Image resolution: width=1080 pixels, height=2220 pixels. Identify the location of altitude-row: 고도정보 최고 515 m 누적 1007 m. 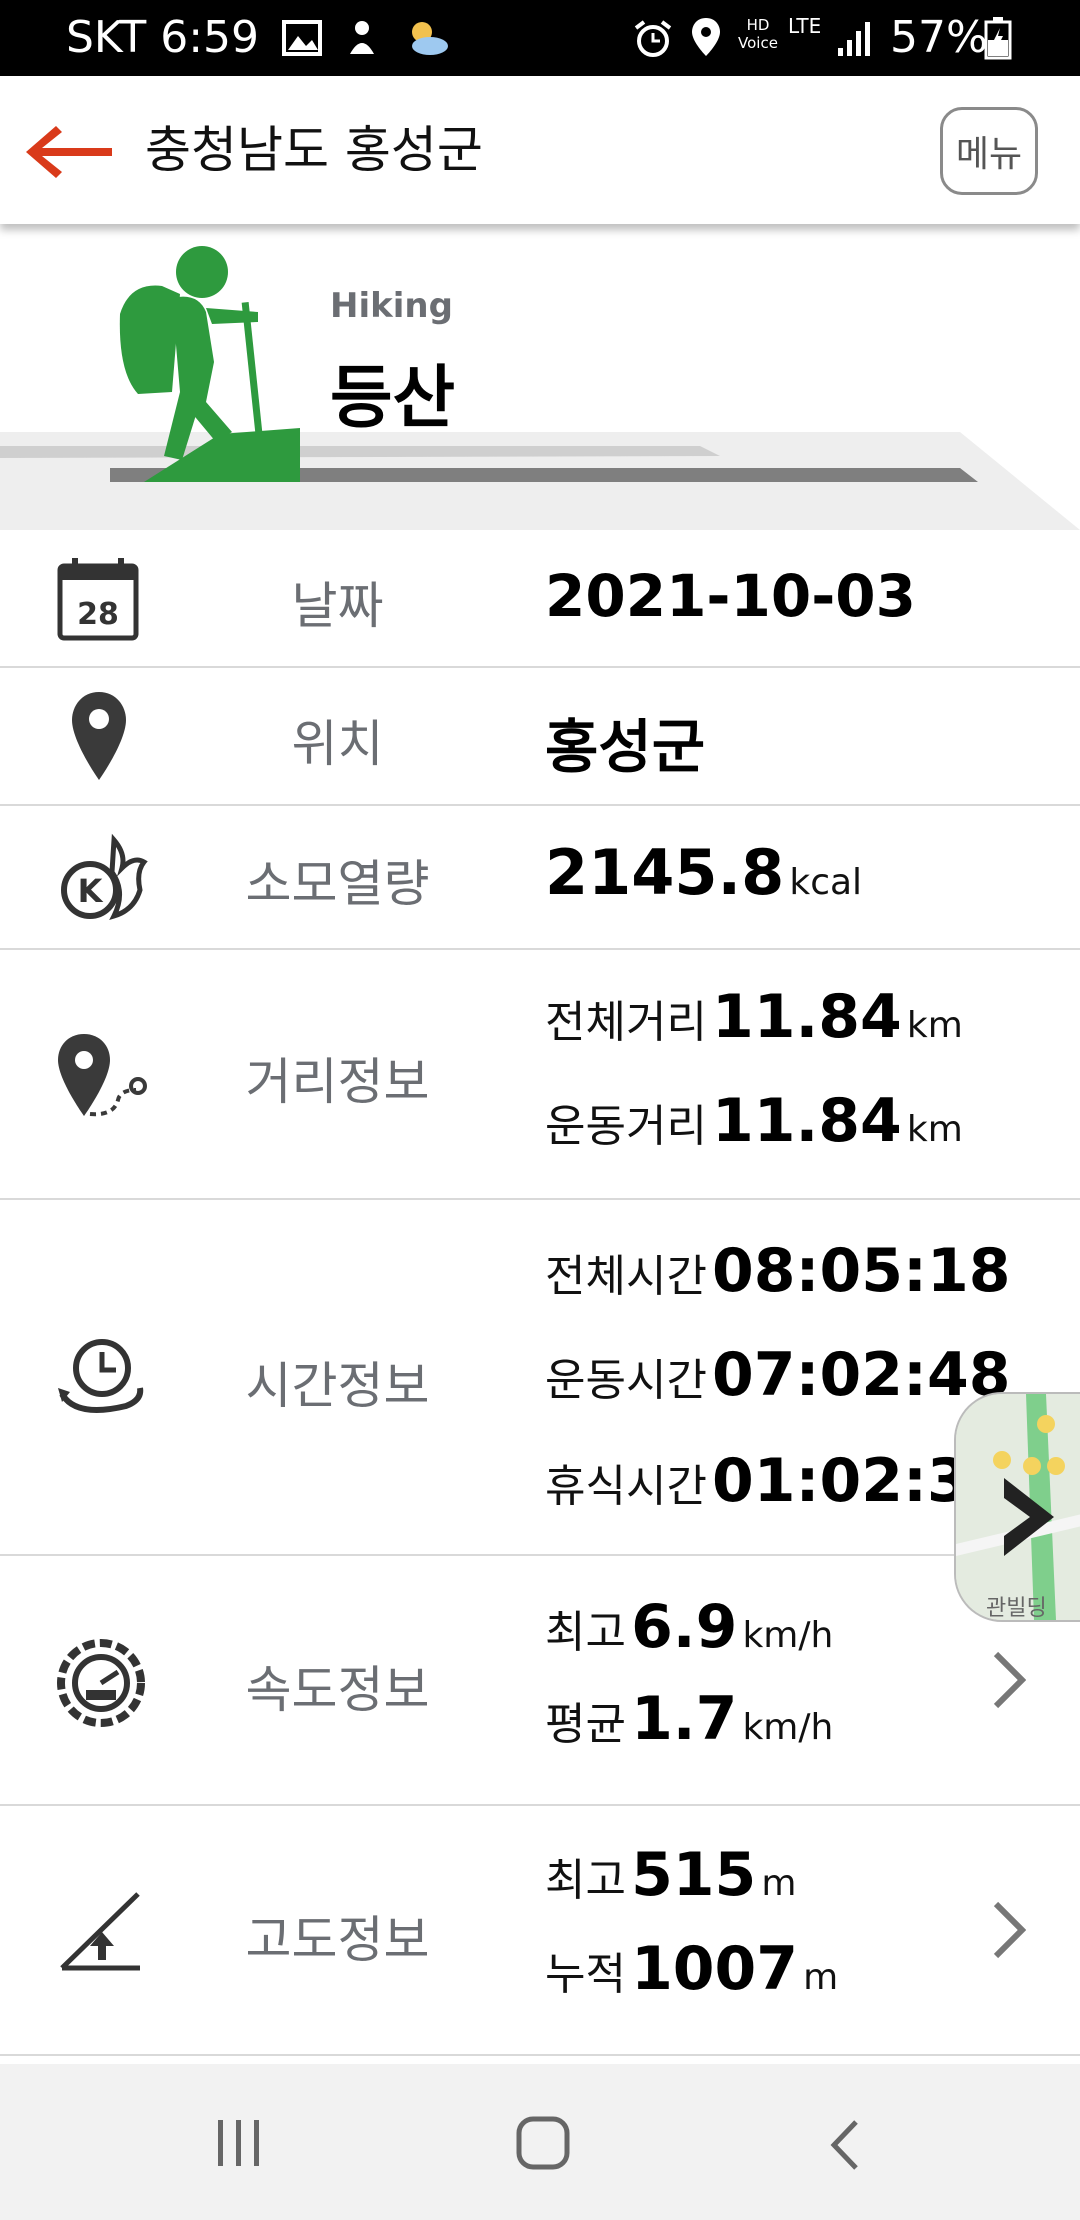
(540, 1931).